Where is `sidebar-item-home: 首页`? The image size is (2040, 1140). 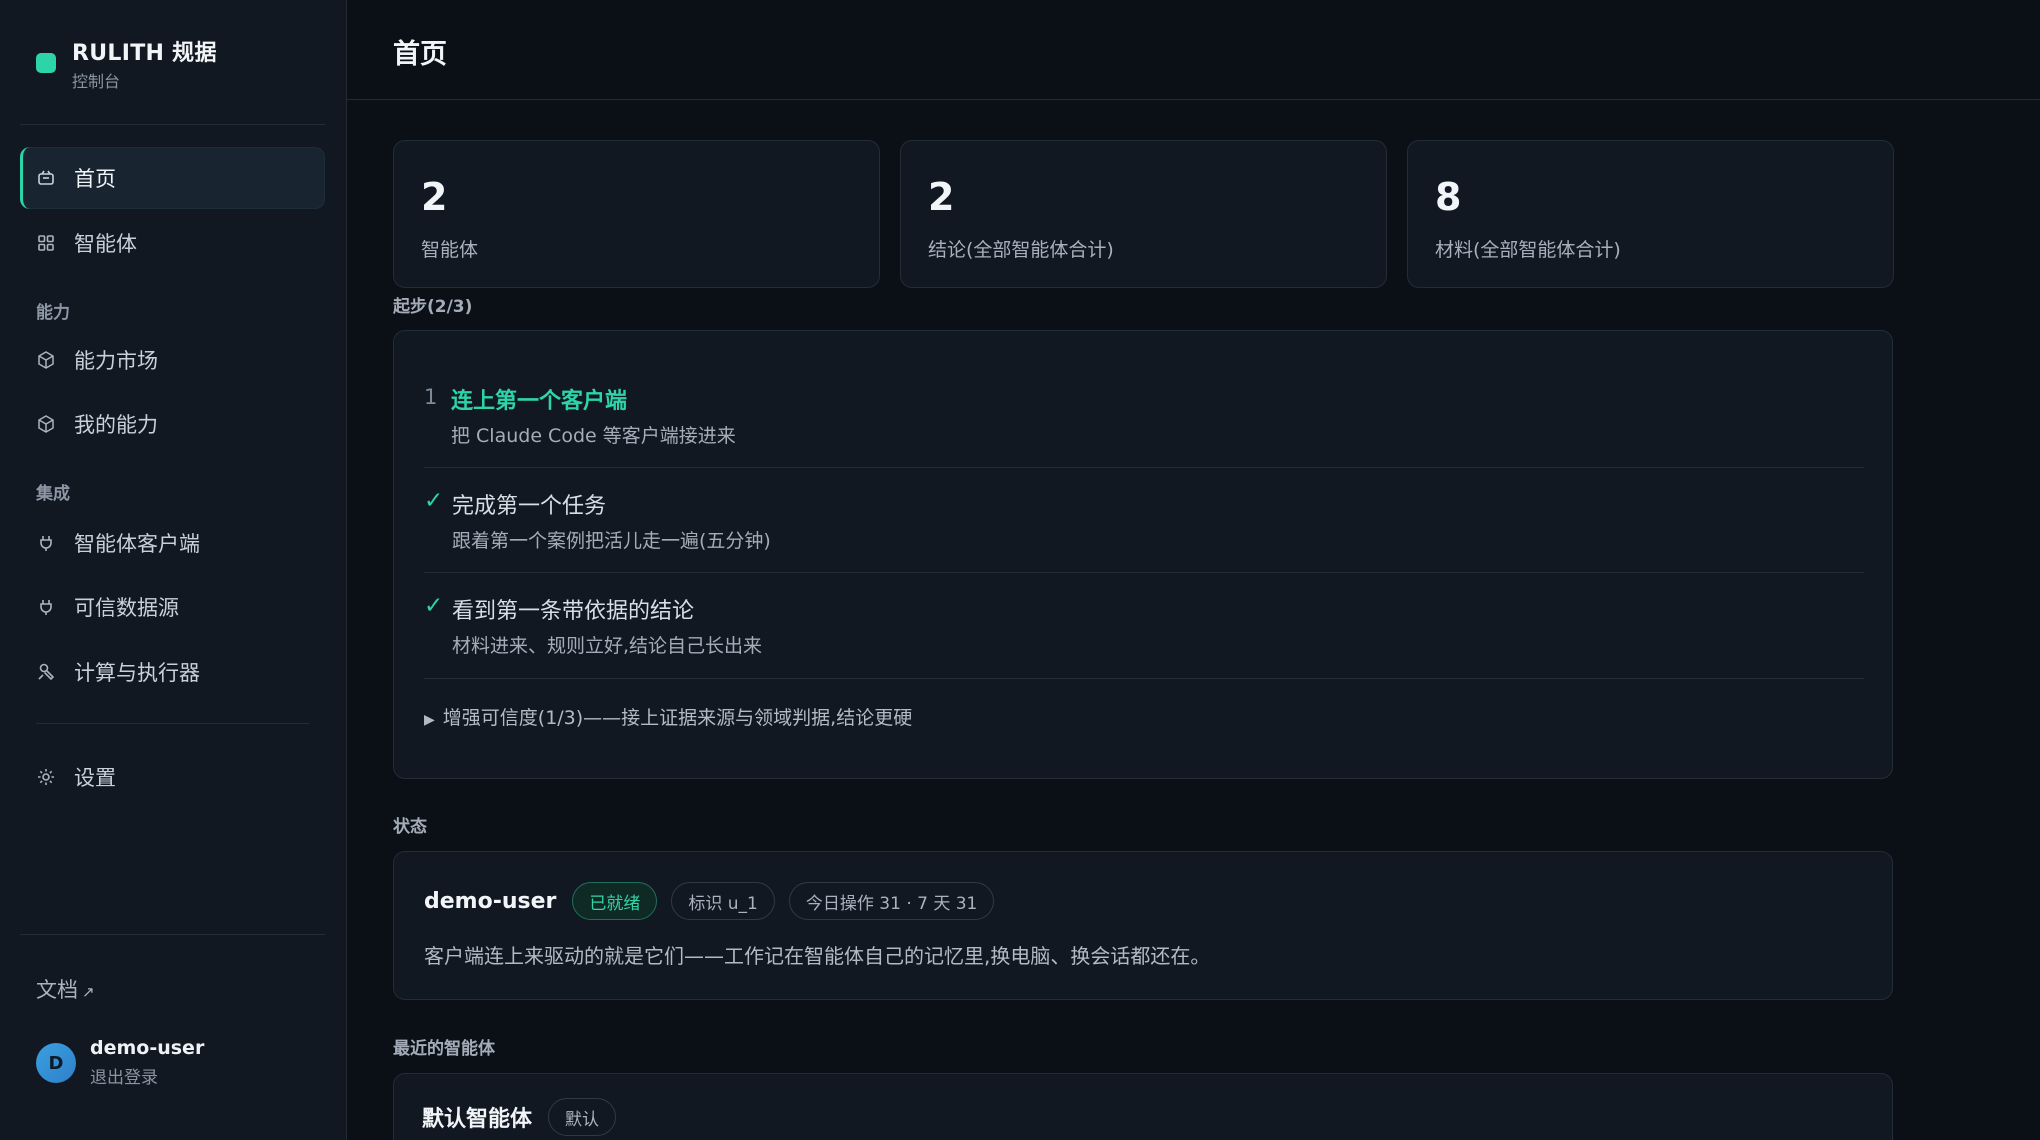
sidebar-item-home: 首页 is located at coordinates (172, 178).